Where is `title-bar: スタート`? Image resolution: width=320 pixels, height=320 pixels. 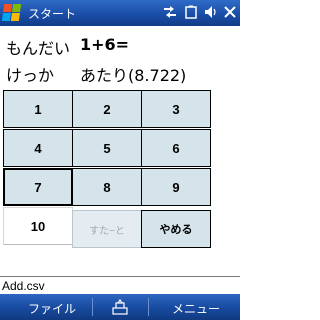 title-bar: スタート is located at coordinates (120, 13).